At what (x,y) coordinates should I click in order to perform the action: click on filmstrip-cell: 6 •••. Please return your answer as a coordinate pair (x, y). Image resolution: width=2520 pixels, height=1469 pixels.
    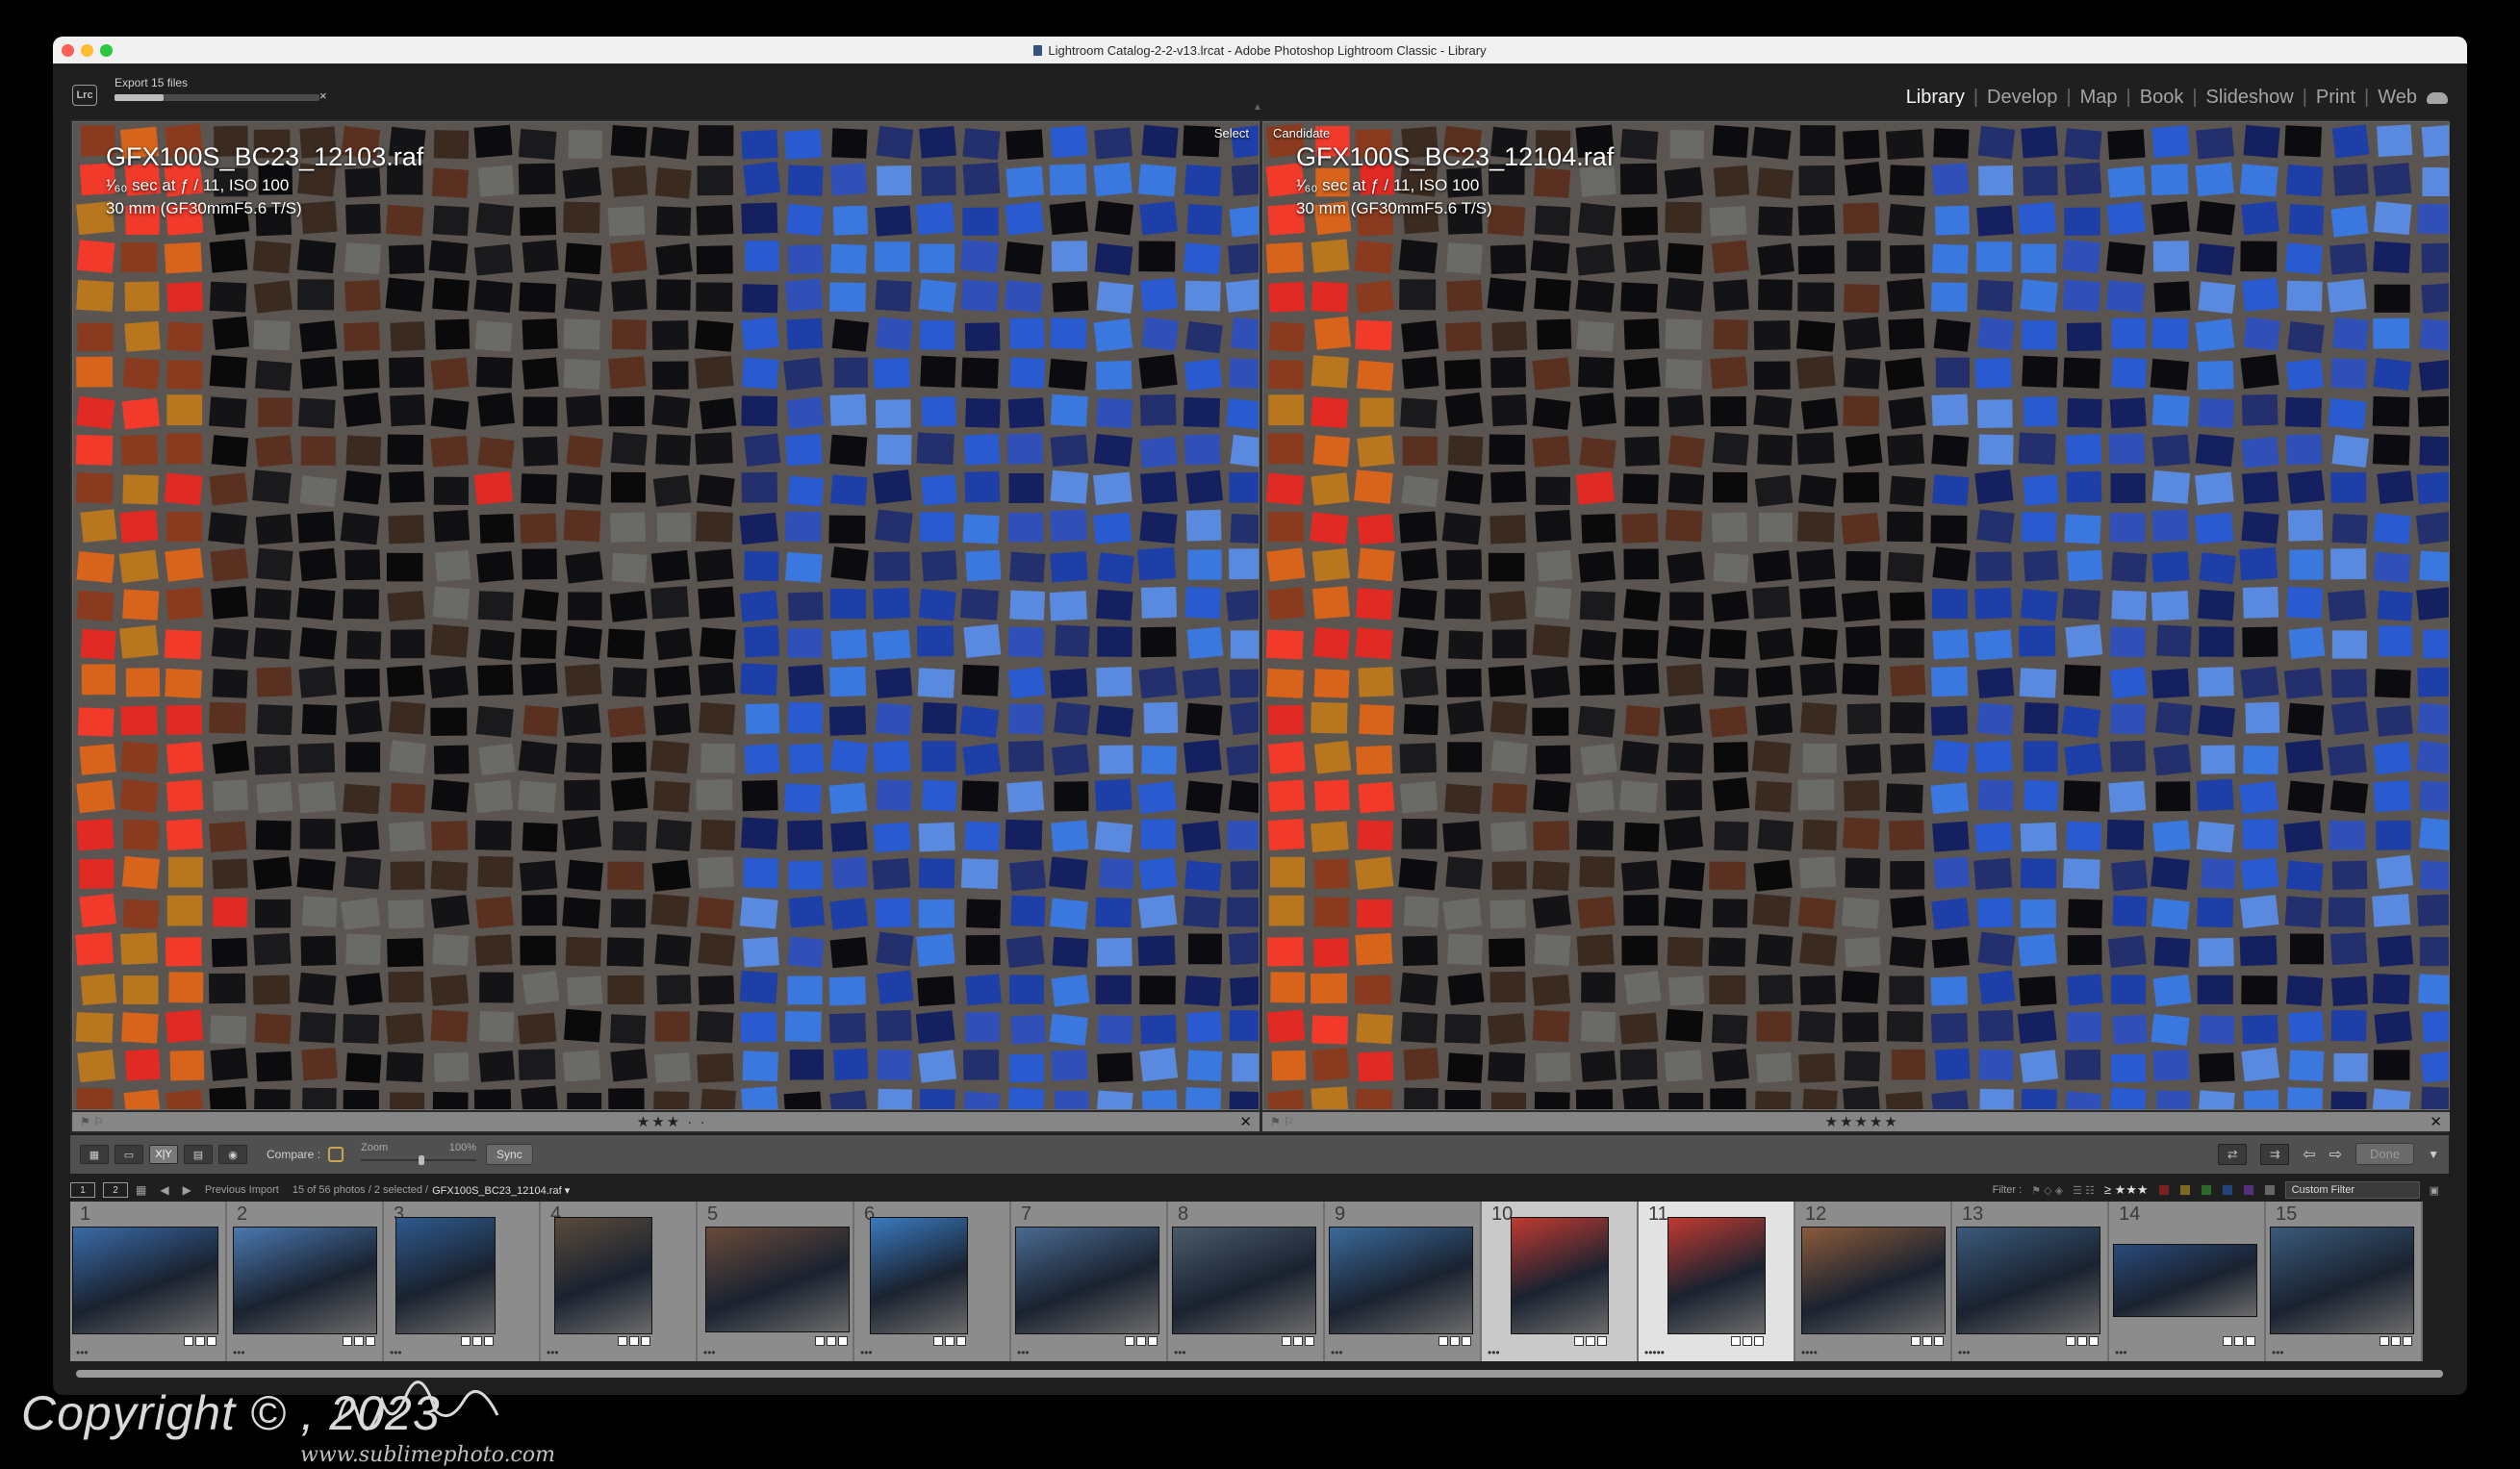
    Looking at the image, I should click on (933, 1282).